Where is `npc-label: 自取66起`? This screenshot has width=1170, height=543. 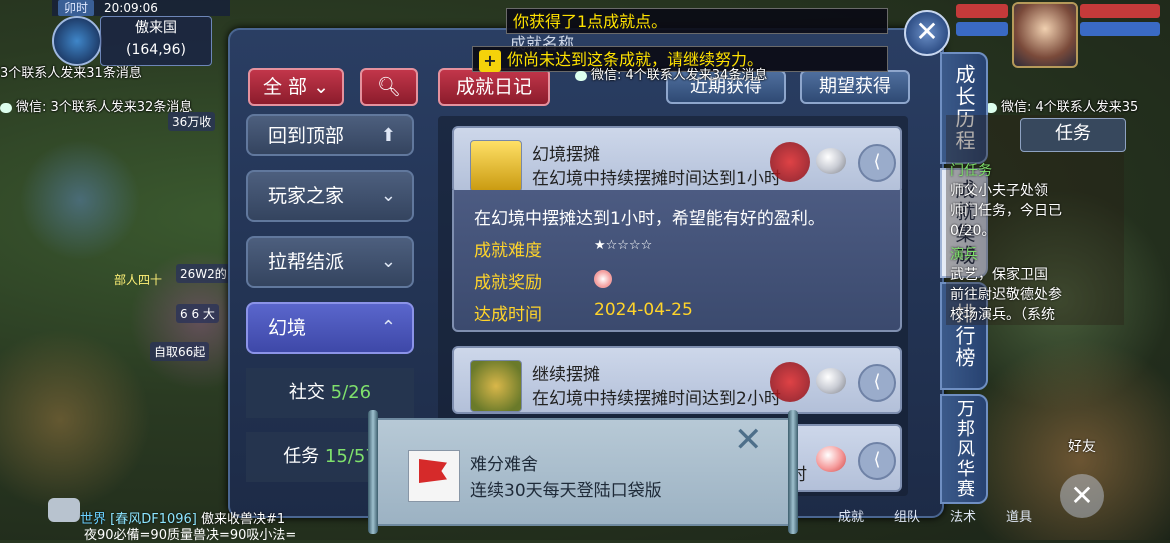 npc-label: 自取66起 is located at coordinates (180, 351).